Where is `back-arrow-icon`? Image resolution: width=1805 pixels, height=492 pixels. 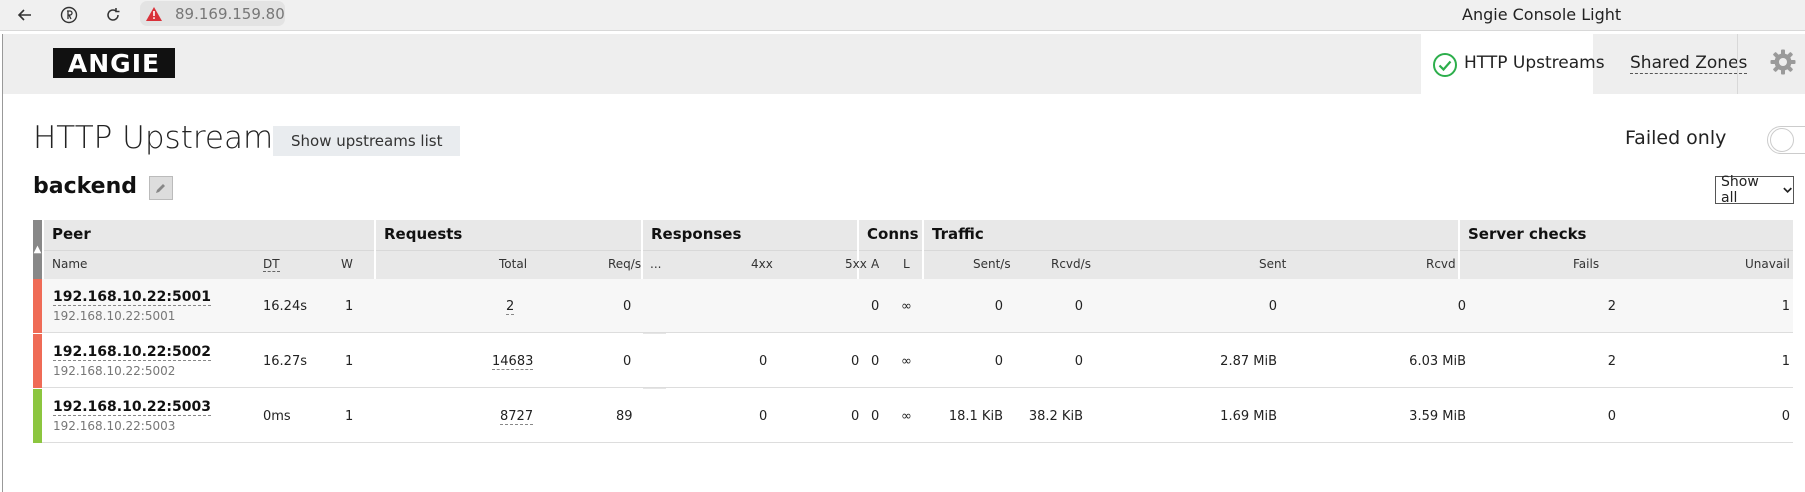 back-arrow-icon is located at coordinates (24, 15).